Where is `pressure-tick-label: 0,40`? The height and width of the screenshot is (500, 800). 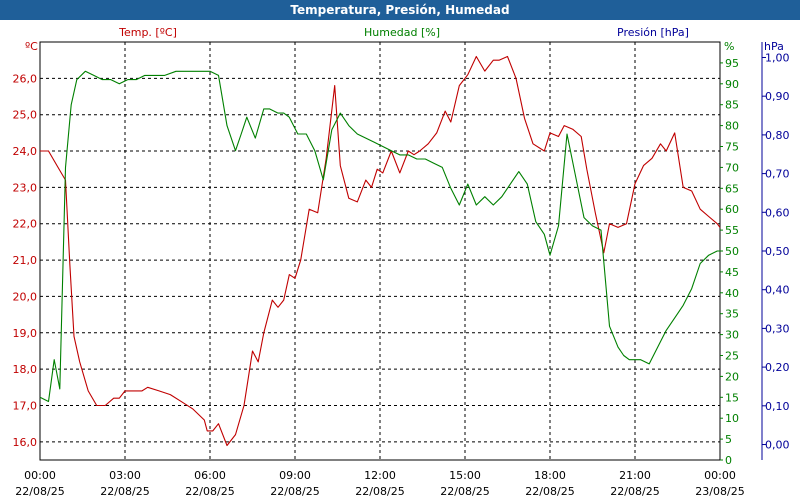
pressure-tick-label: 0,40 is located at coordinates (777, 290).